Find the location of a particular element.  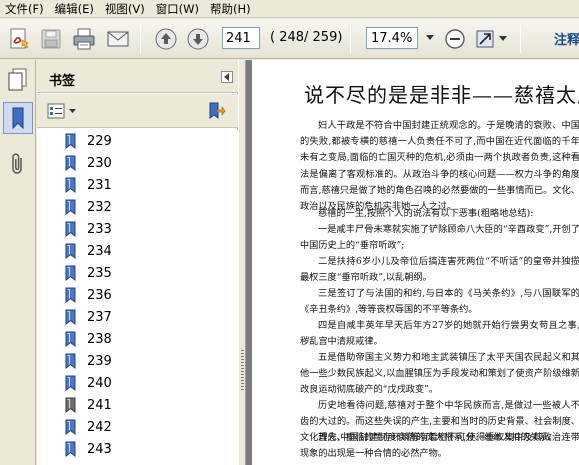

bookmark-label: 236 is located at coordinates (99, 295).